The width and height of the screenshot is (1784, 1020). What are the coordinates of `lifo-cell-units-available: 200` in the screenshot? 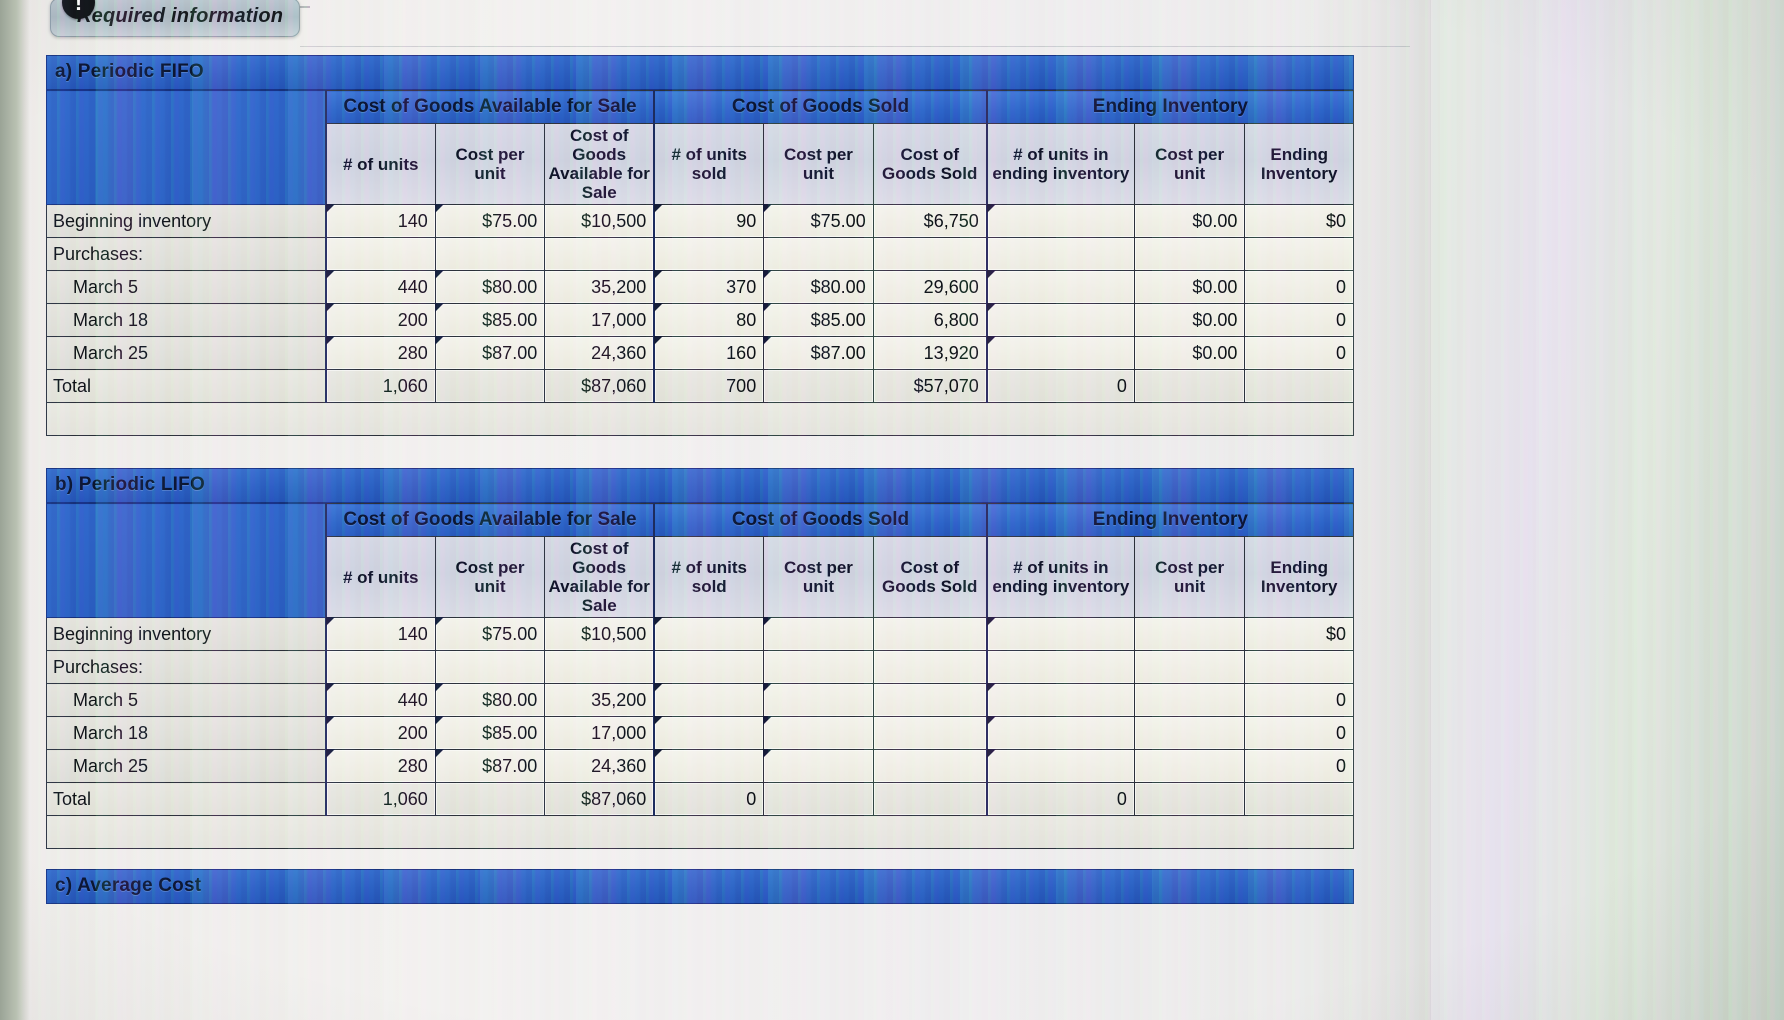 It's located at (380, 733).